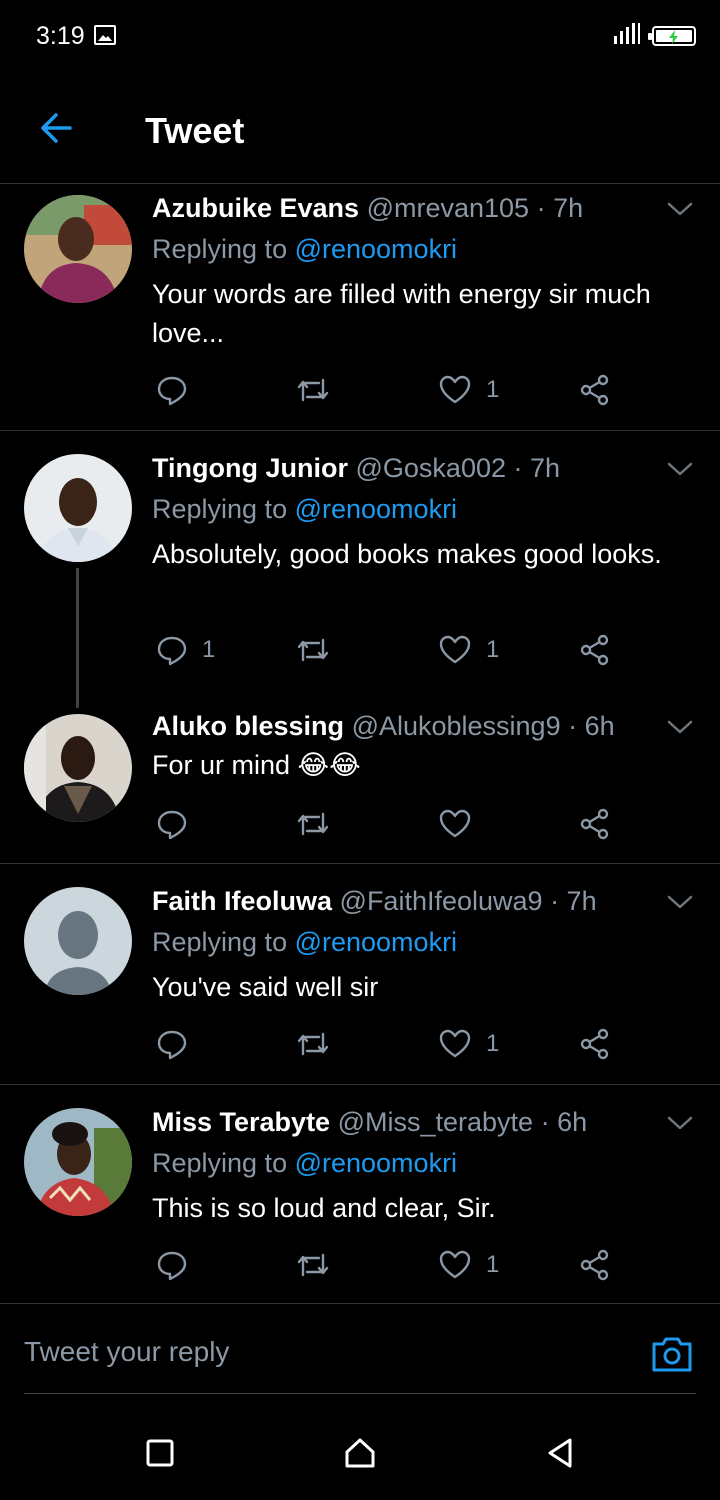  Describe the element at coordinates (56, 128) in the screenshot. I see `back-arrow-icon` at that location.